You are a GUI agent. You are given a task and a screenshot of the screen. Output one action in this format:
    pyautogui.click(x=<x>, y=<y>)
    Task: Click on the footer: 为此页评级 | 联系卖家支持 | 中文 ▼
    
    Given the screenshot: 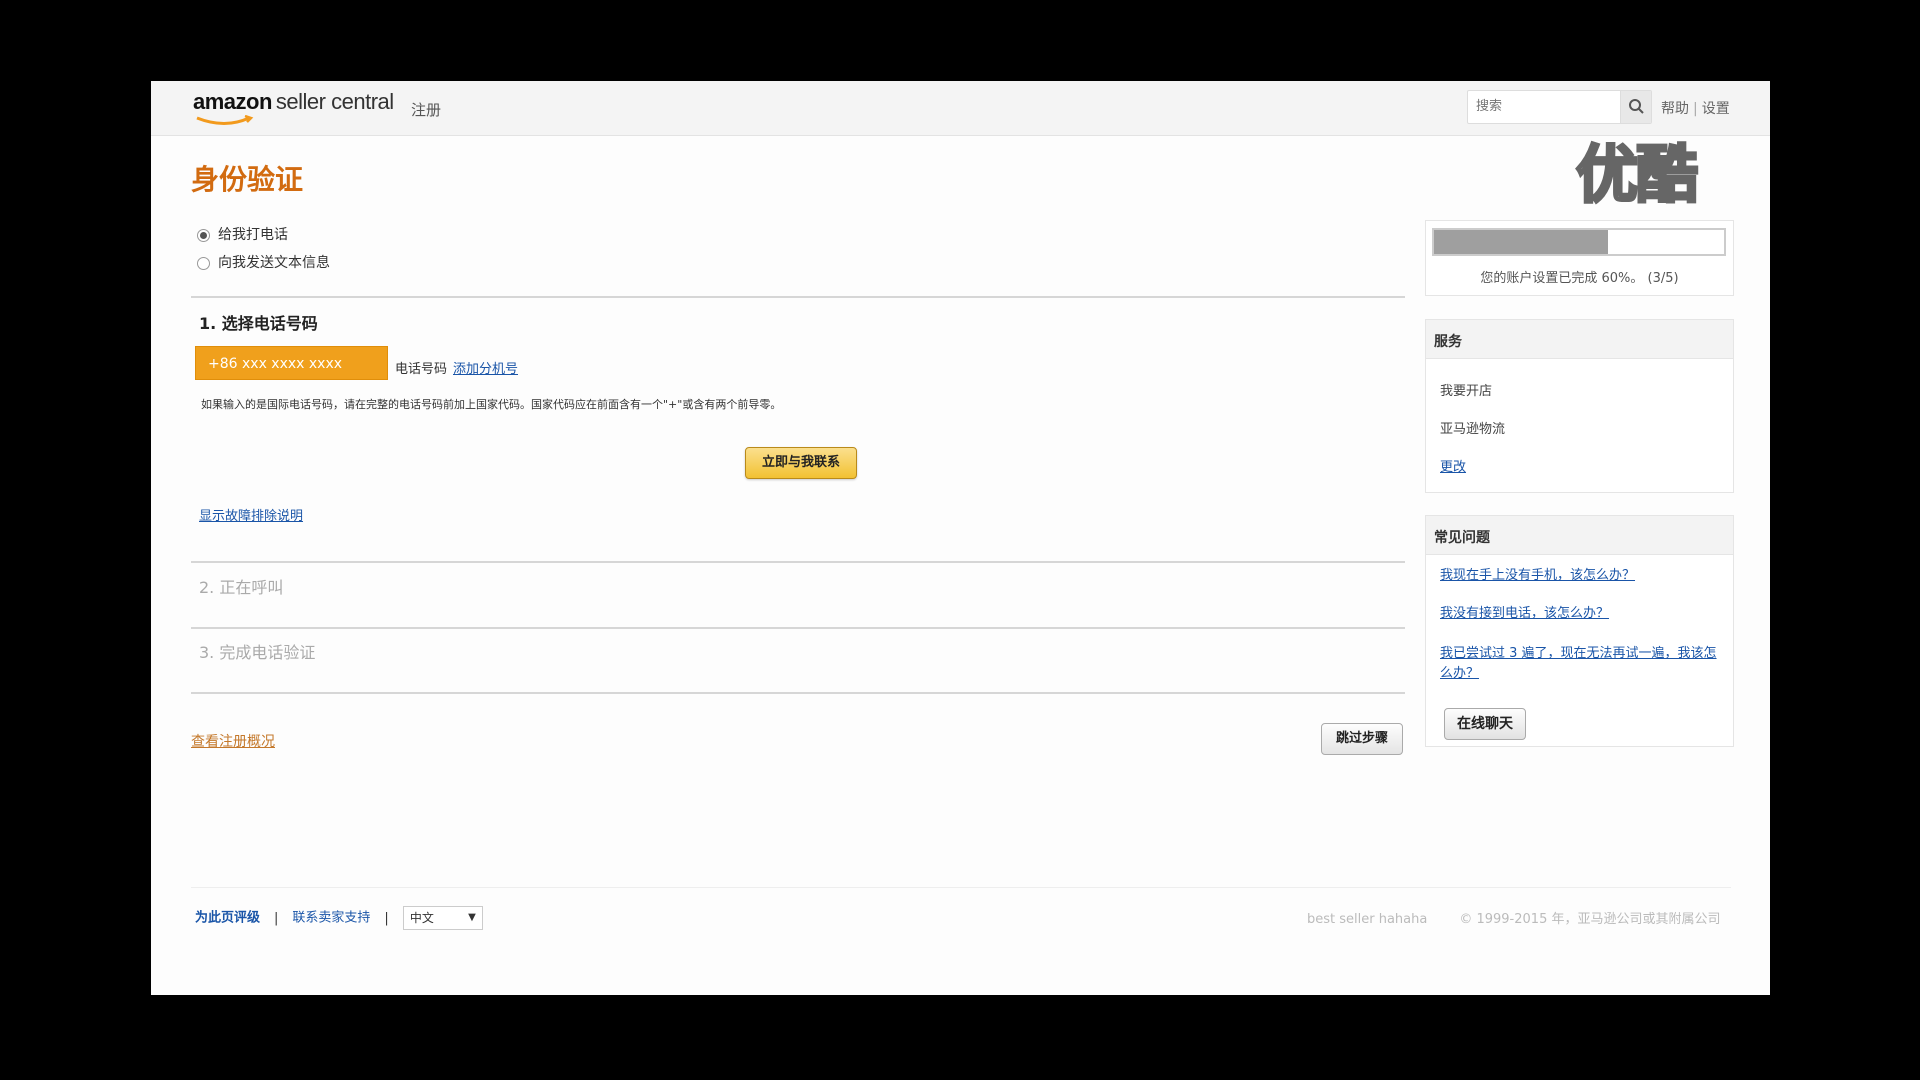 What is the action you would take?
    pyautogui.click(x=339, y=918)
    